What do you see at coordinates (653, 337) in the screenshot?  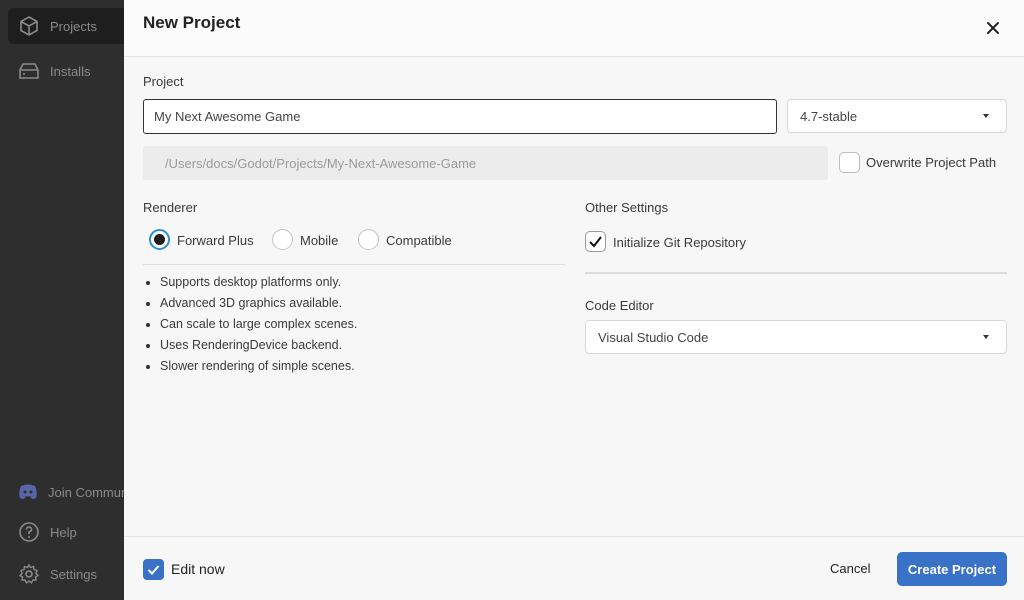 I see `code-editor-value: Visual Studio Code` at bounding box center [653, 337].